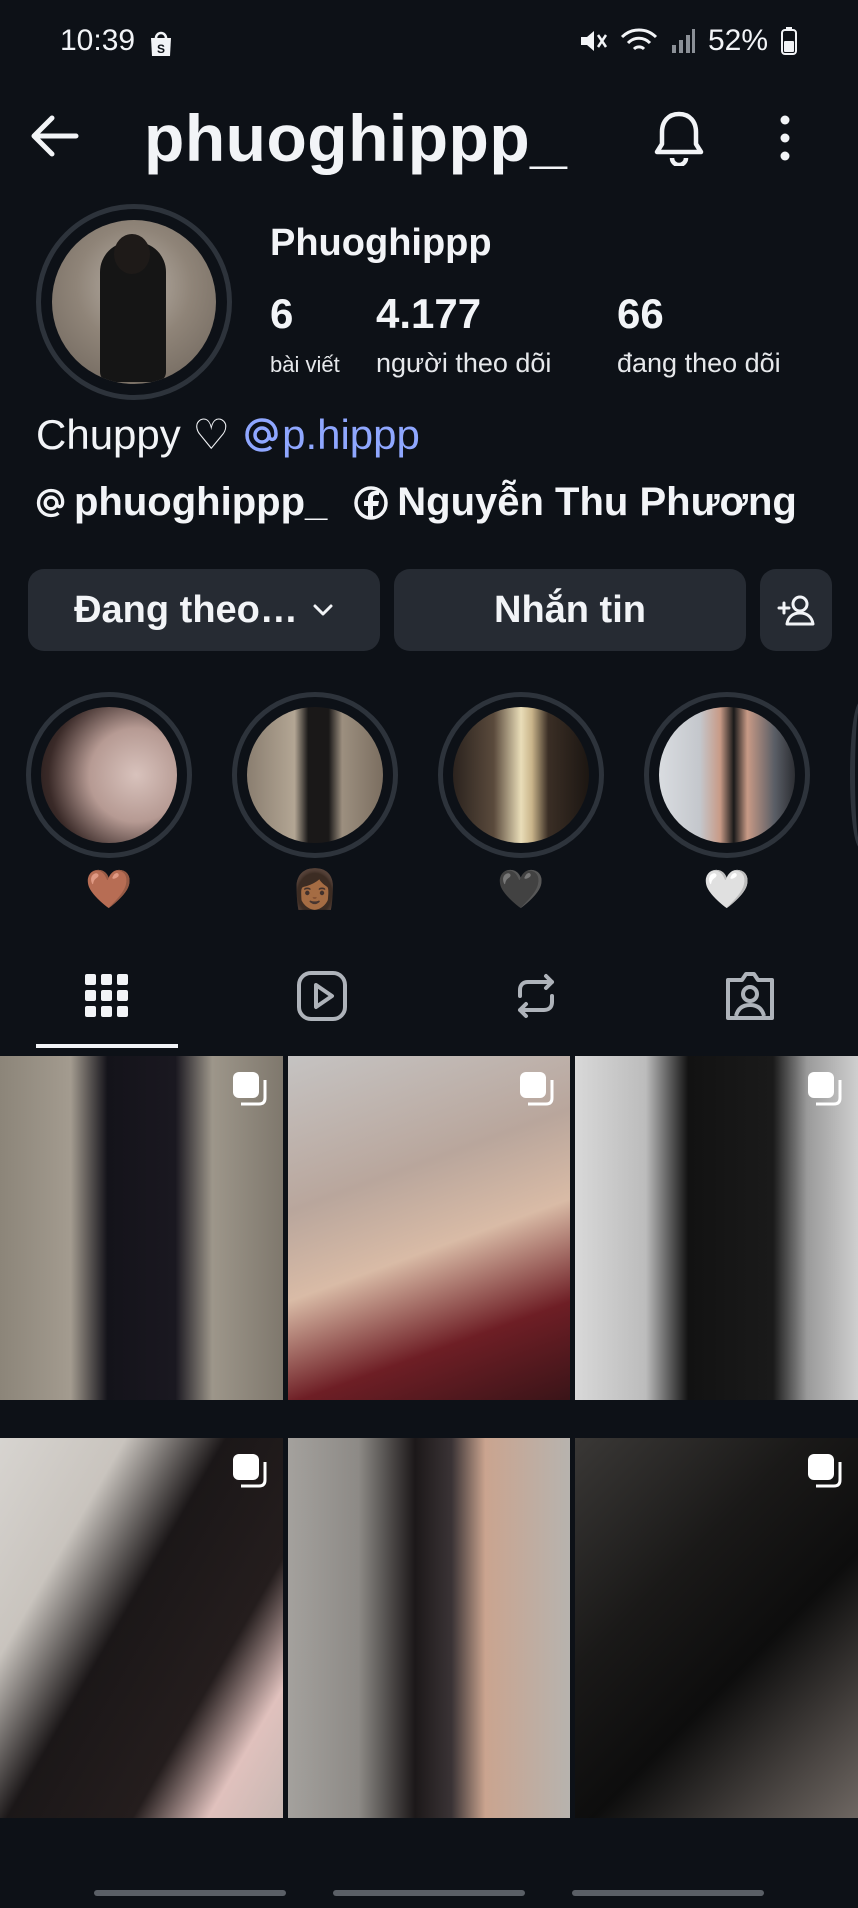  What do you see at coordinates (683, 41) in the screenshot?
I see `signal-icon` at bounding box center [683, 41].